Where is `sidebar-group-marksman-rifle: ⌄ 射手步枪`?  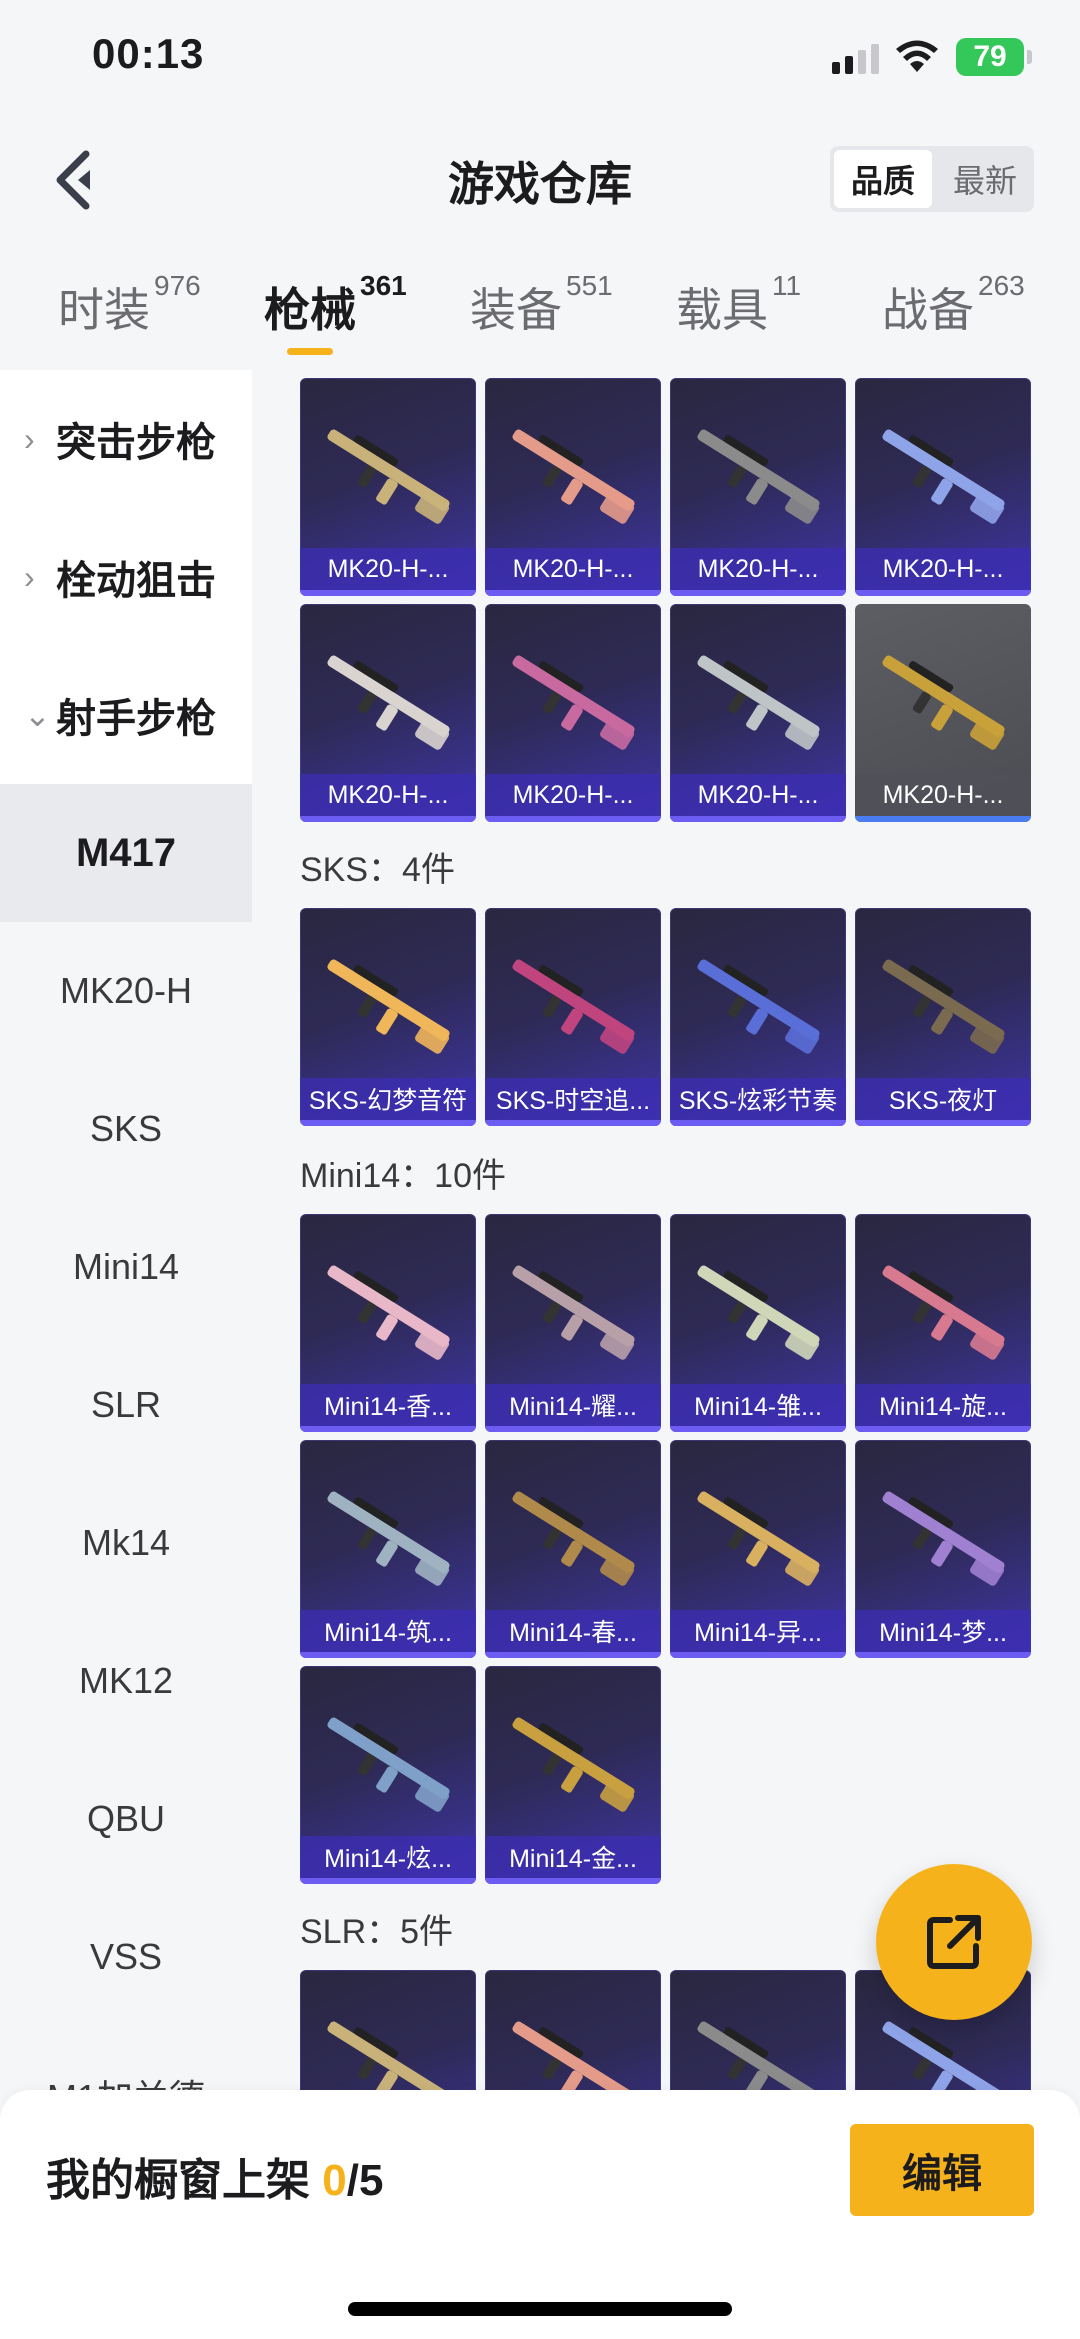 sidebar-group-marksman-rifle: ⌄ 射手步枪 is located at coordinates (126, 715).